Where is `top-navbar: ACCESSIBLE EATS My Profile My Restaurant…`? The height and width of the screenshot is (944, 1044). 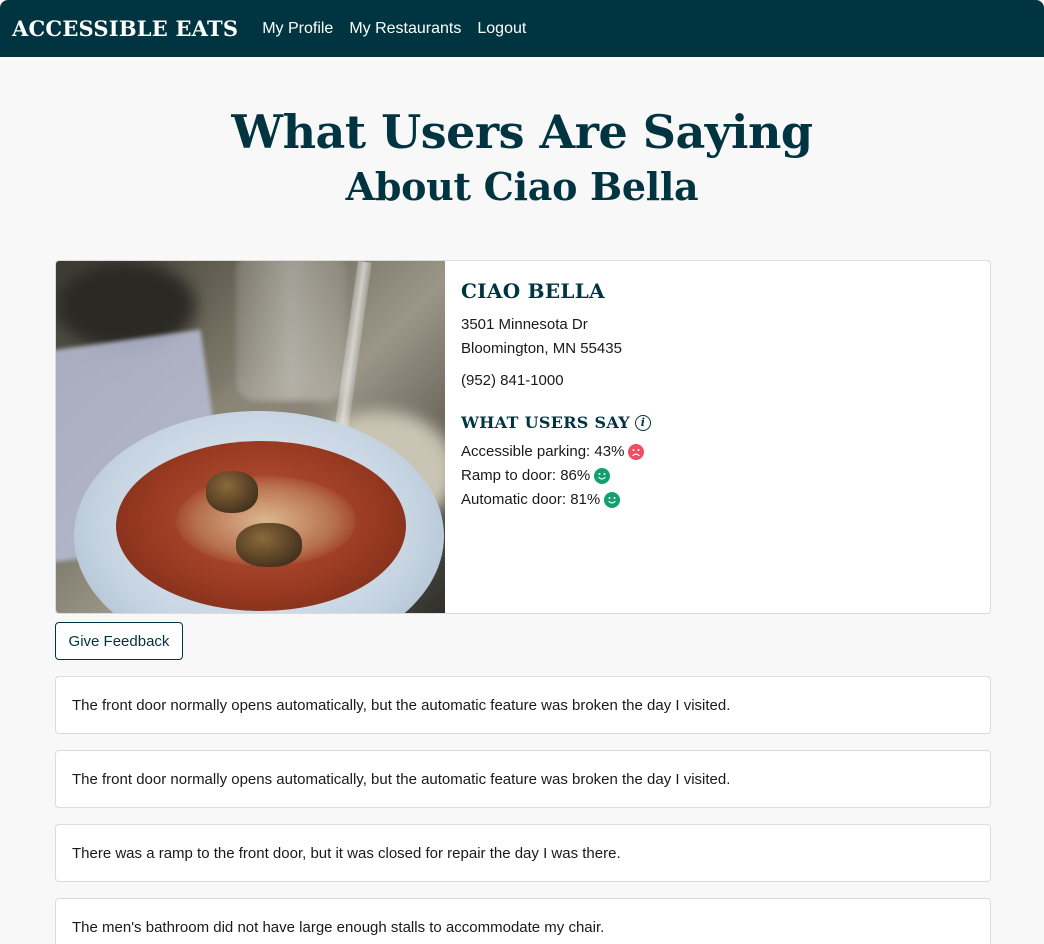 top-navbar: ACCESSIBLE EATS My Profile My Restaurant… is located at coordinates (522, 28).